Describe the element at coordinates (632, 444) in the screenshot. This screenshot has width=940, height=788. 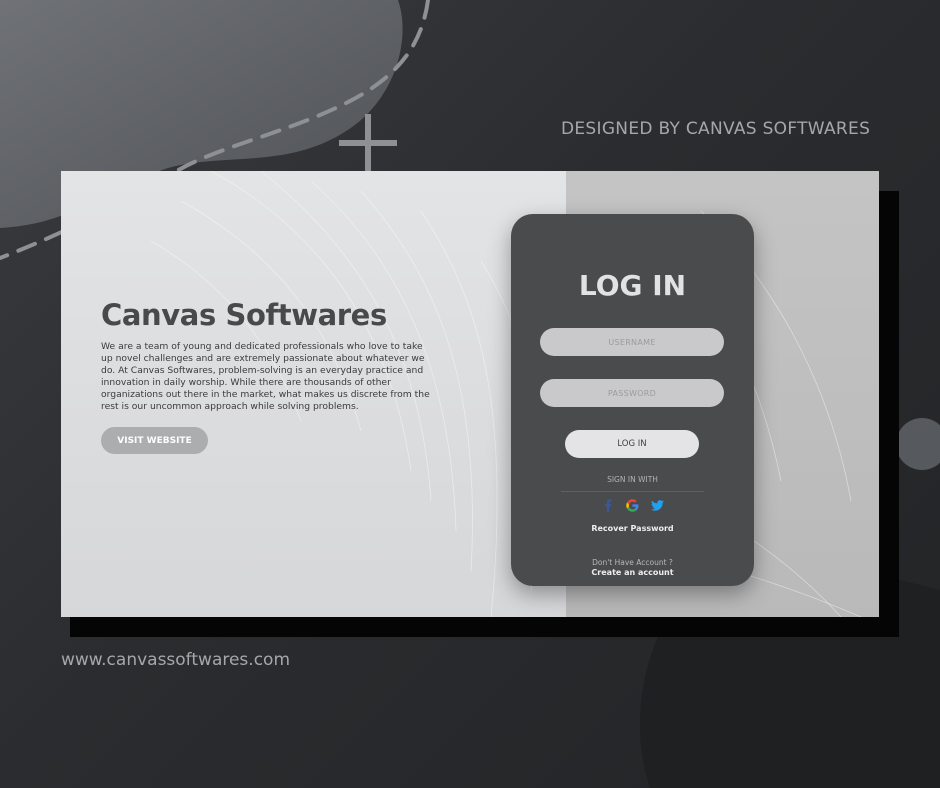
I see `login-button: LOG IN` at that location.